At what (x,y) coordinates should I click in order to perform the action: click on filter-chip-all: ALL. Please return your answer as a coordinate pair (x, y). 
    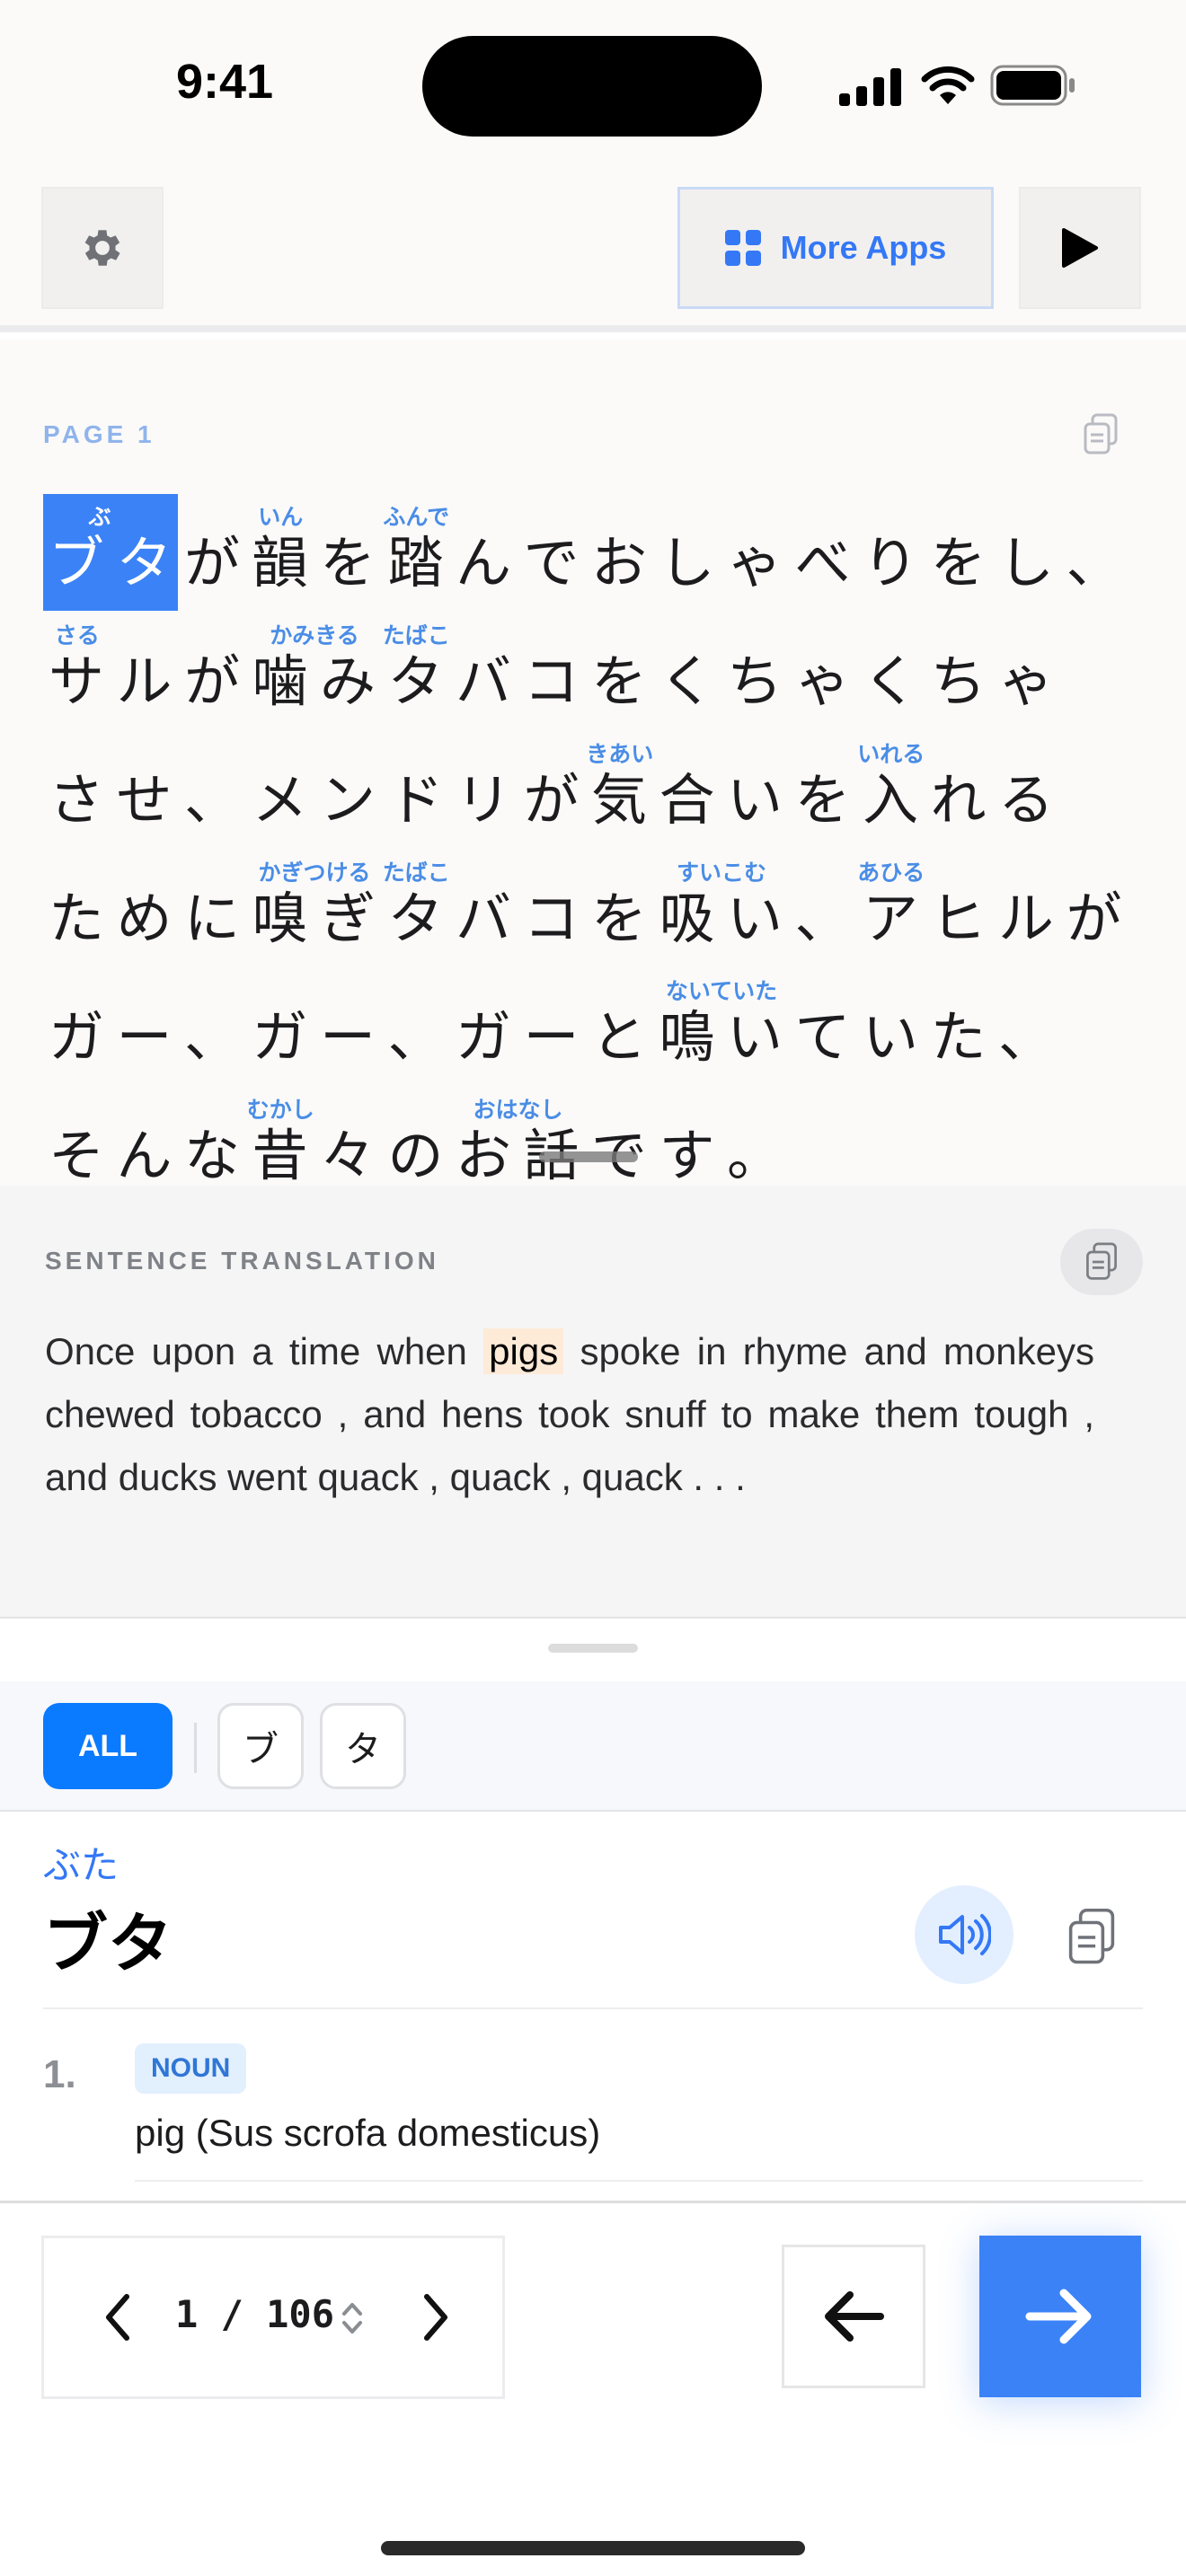
    Looking at the image, I should click on (108, 1746).